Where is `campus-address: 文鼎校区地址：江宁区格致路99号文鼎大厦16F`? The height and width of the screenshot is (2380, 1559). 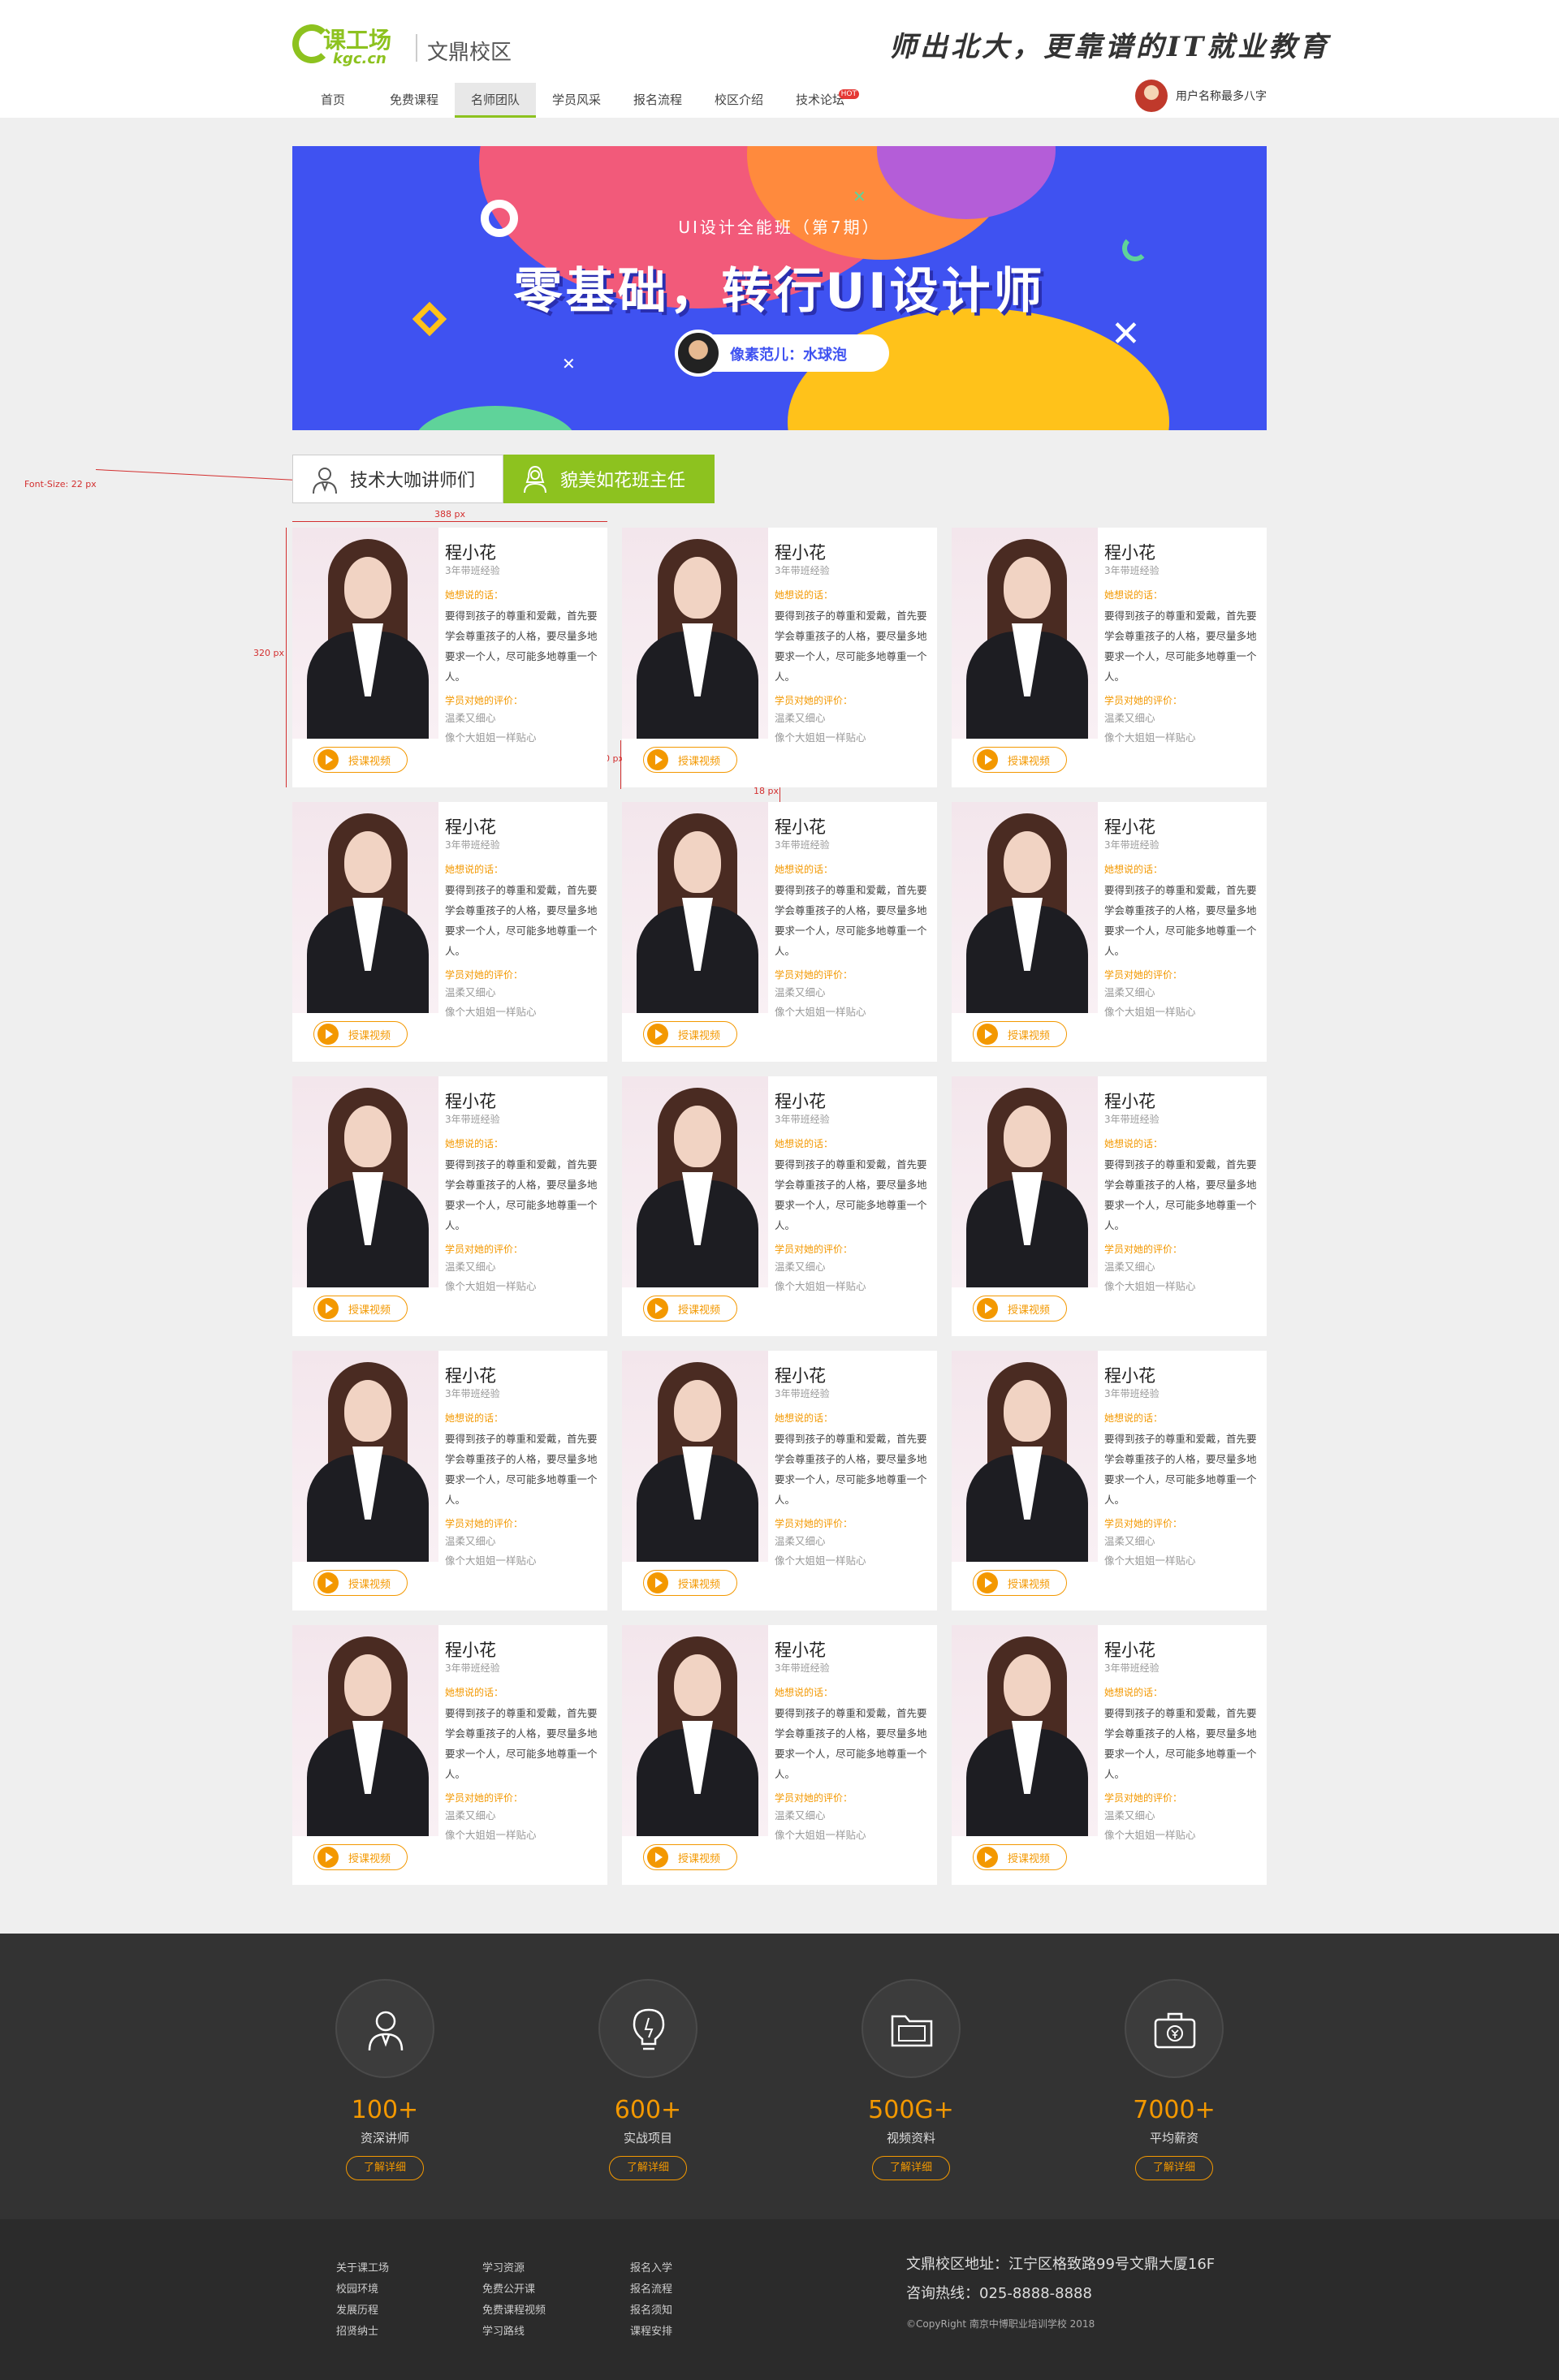 campus-address: 文鼎校区地址：江宁区格致路99号文鼎大厦16F is located at coordinates (1061, 2265).